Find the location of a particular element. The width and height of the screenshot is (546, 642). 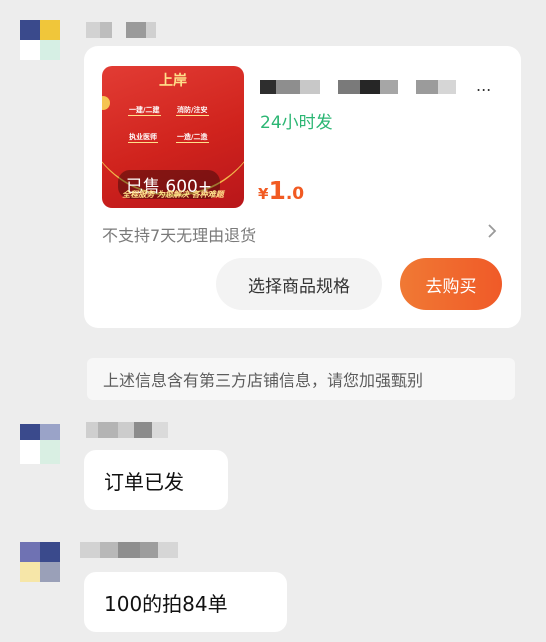

price: ¥1.0 is located at coordinates (281, 190).